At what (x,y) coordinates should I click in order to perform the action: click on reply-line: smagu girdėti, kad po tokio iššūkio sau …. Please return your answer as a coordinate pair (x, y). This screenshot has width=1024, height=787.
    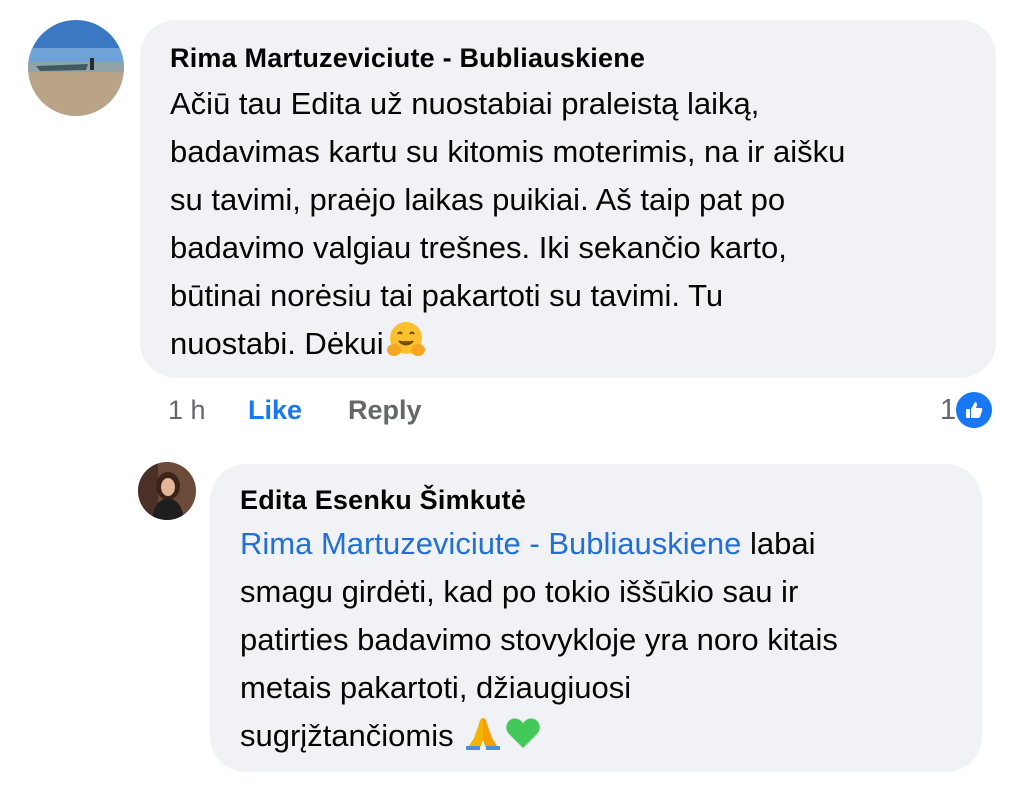
    Looking at the image, I should click on (519, 591).